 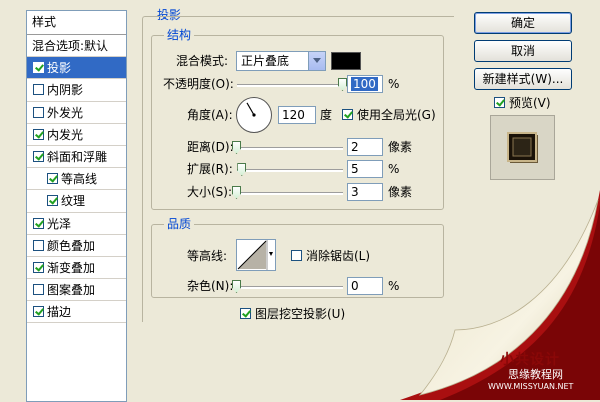 I want to click on watermark-line2: WWW.MISSYUAN.NET, so click(x=531, y=386).